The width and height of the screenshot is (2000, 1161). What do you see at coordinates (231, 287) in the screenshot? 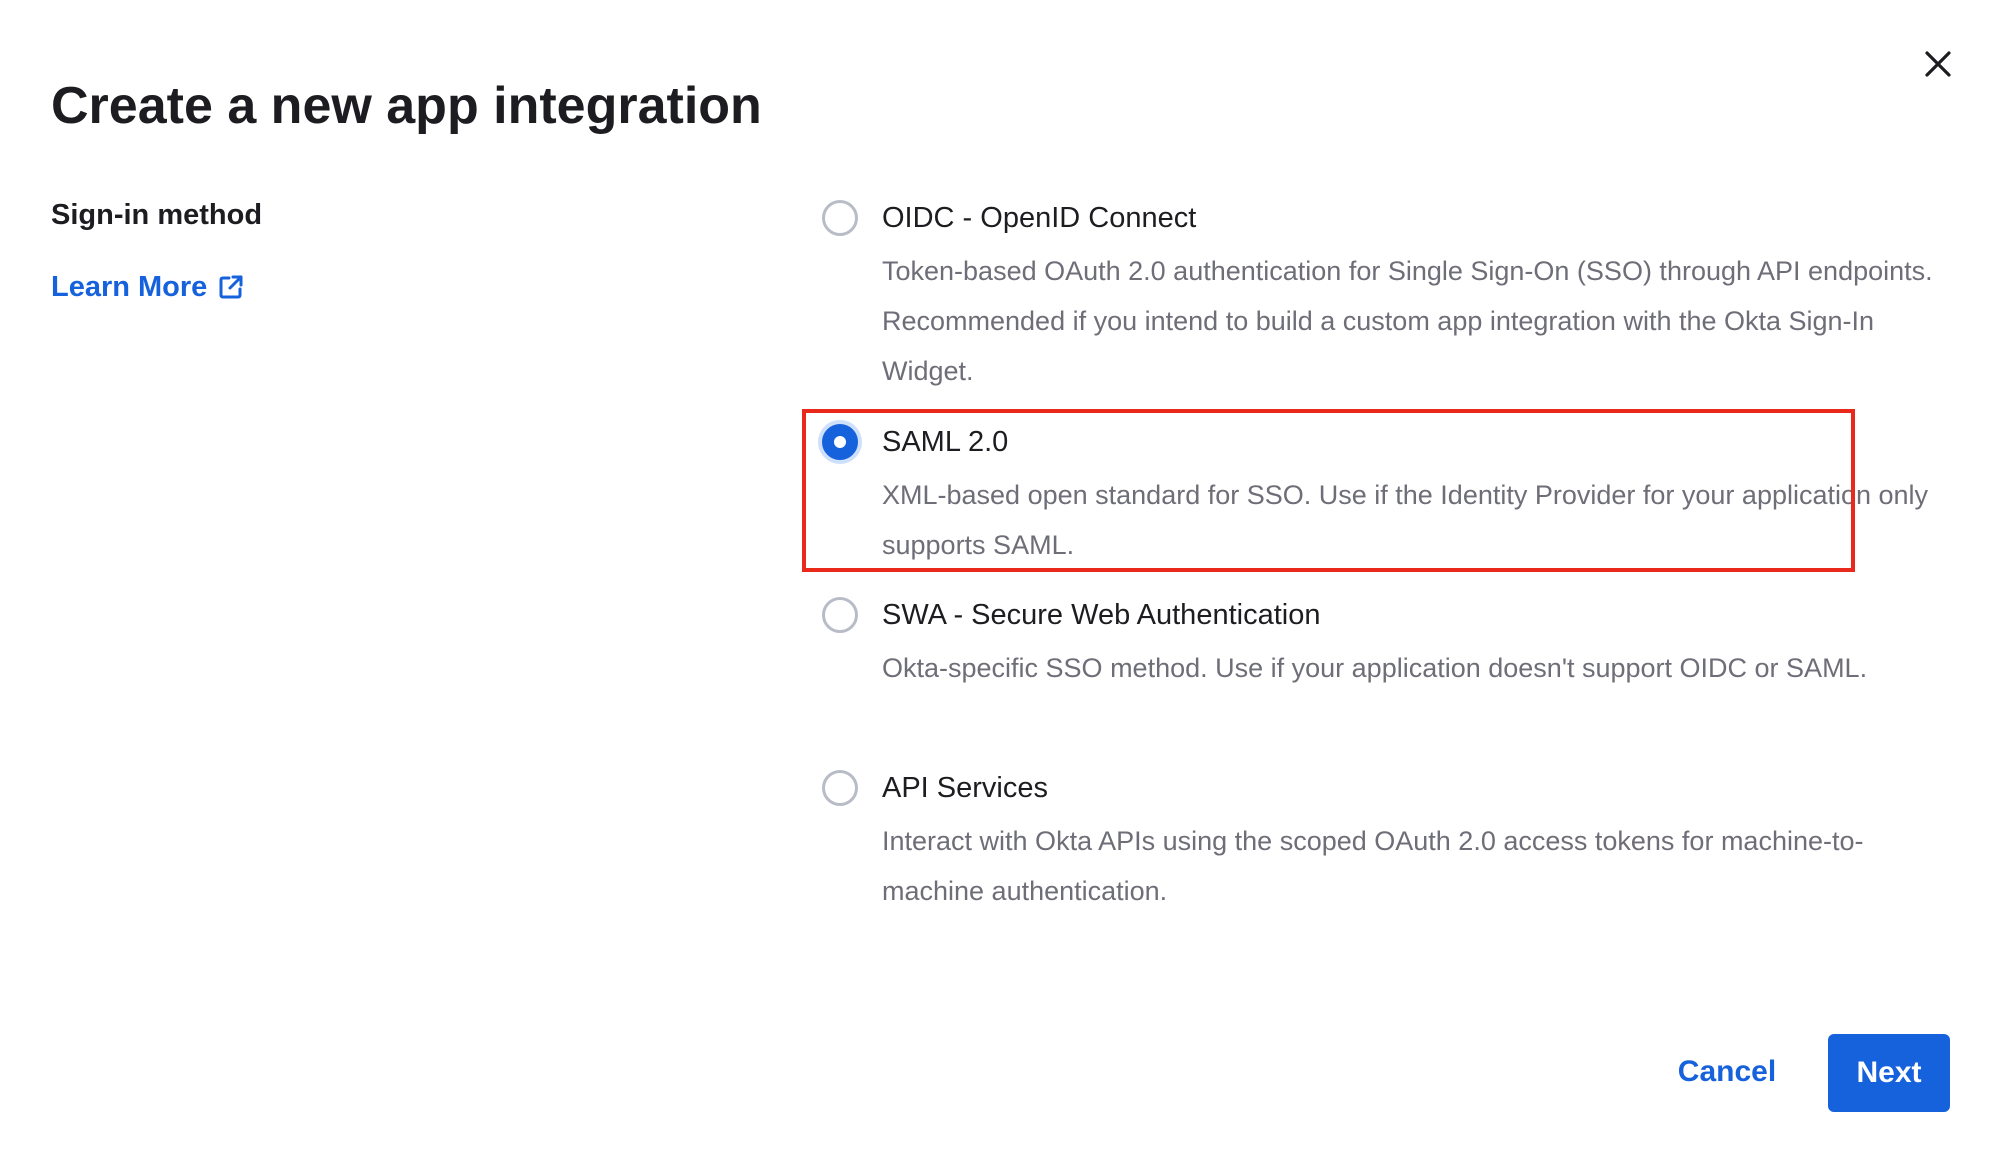
I see `external-link-icon` at bounding box center [231, 287].